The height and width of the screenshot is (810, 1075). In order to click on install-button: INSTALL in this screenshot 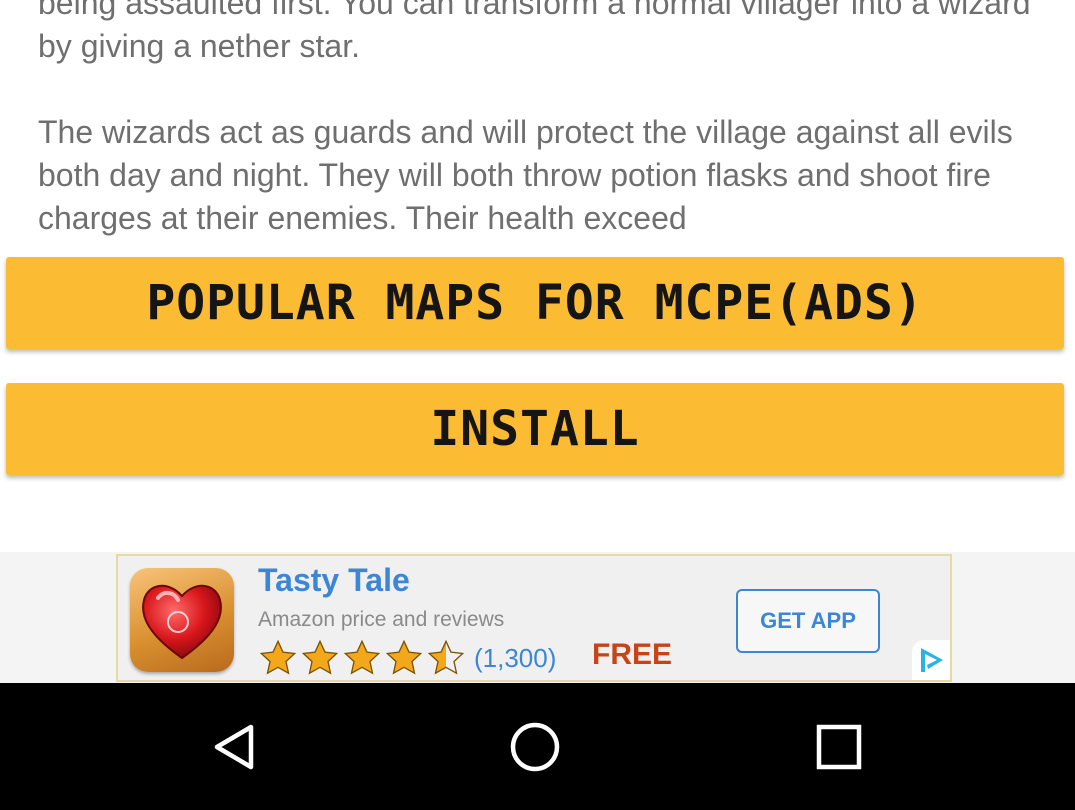, I will do `click(535, 429)`.